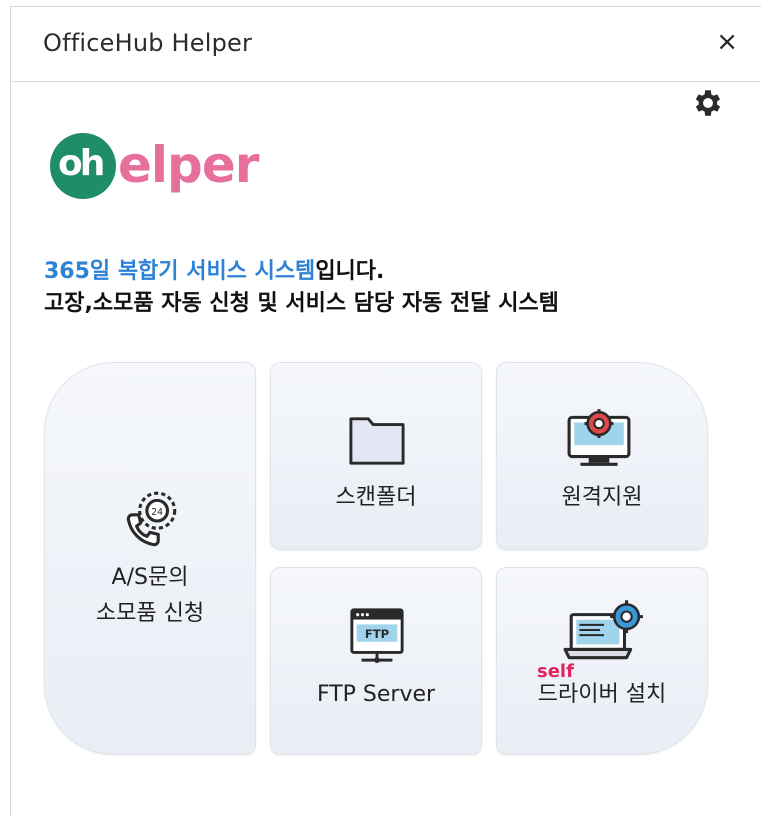  I want to click on ftp-icon-text: FTP, so click(377, 634).